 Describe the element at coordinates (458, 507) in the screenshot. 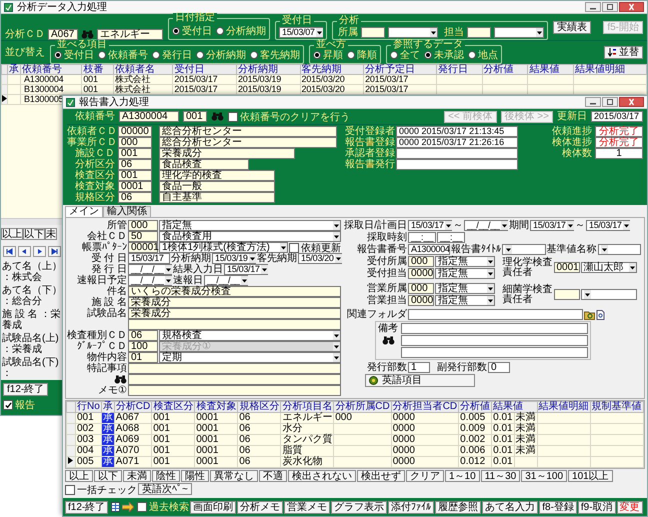

I see `action-button: 履歴参照` at that location.